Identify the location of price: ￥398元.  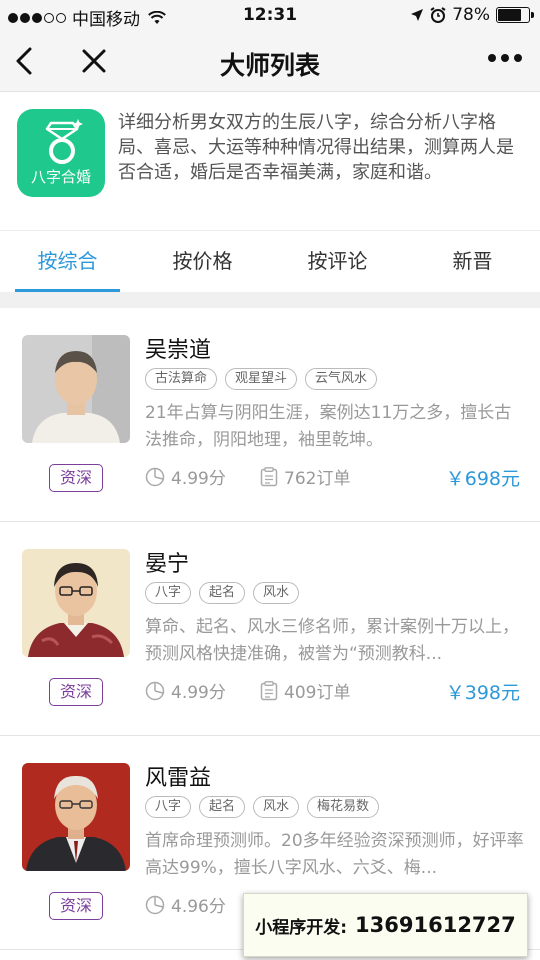
(482, 693).